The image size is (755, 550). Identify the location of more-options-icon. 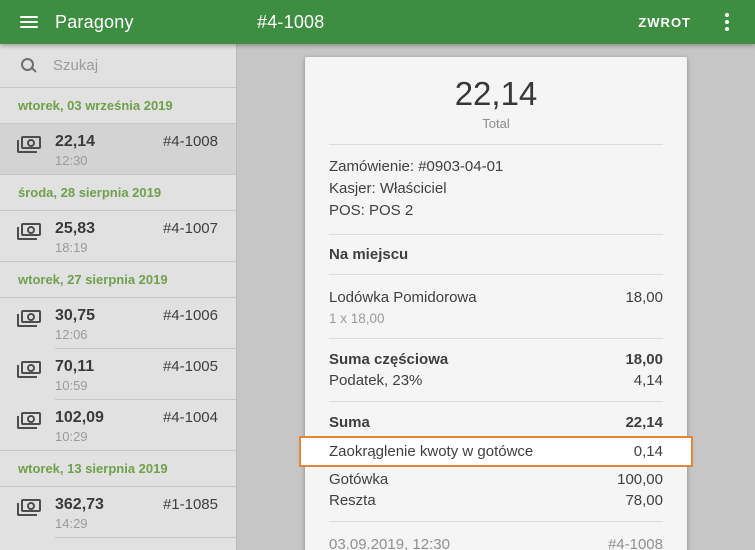
(727, 22).